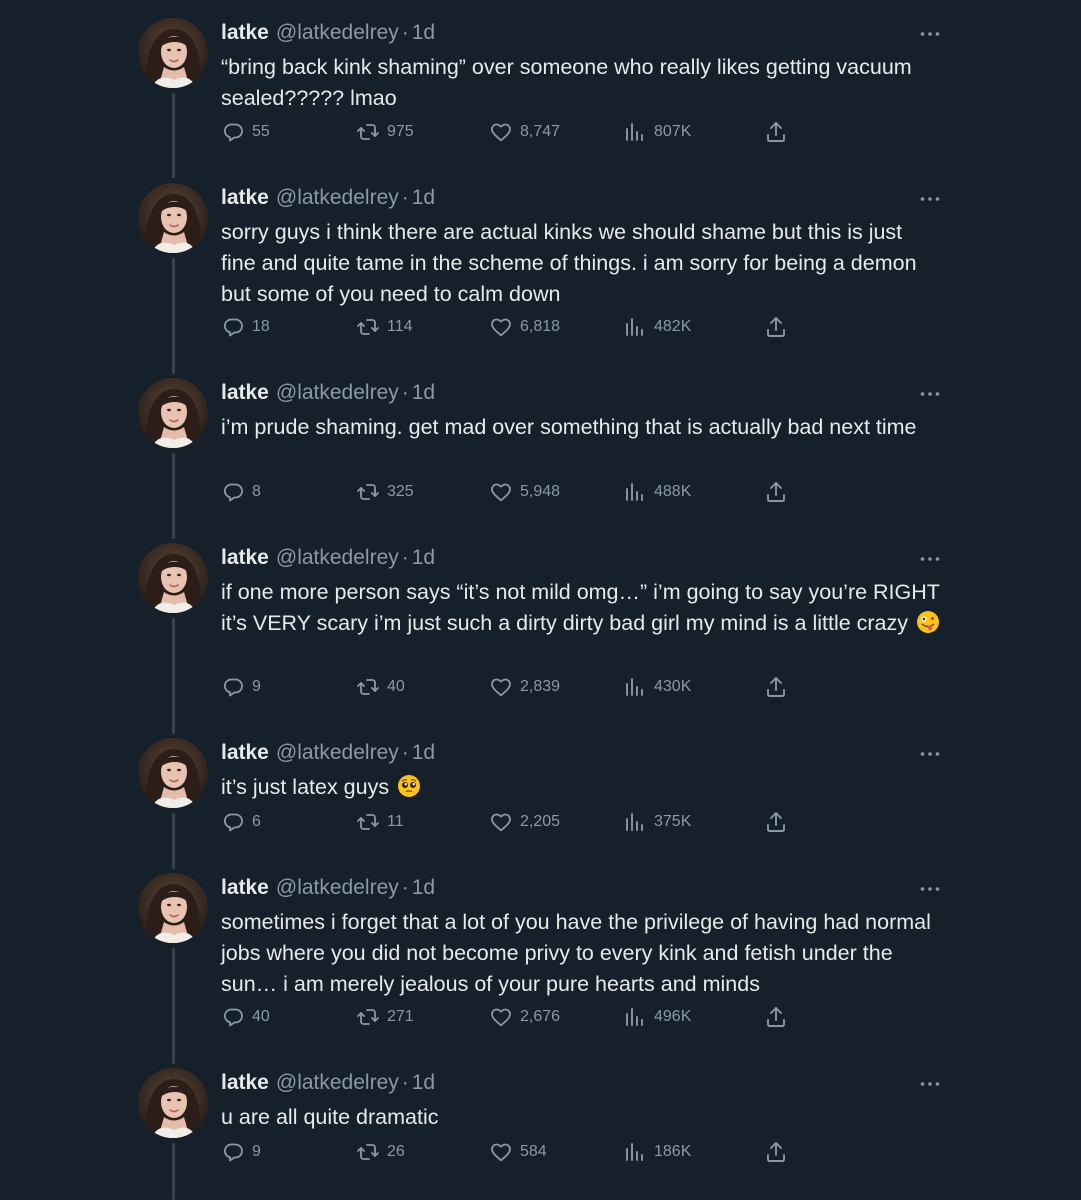 The height and width of the screenshot is (1200, 1081). I want to click on like-button: 5,948, so click(524, 492).